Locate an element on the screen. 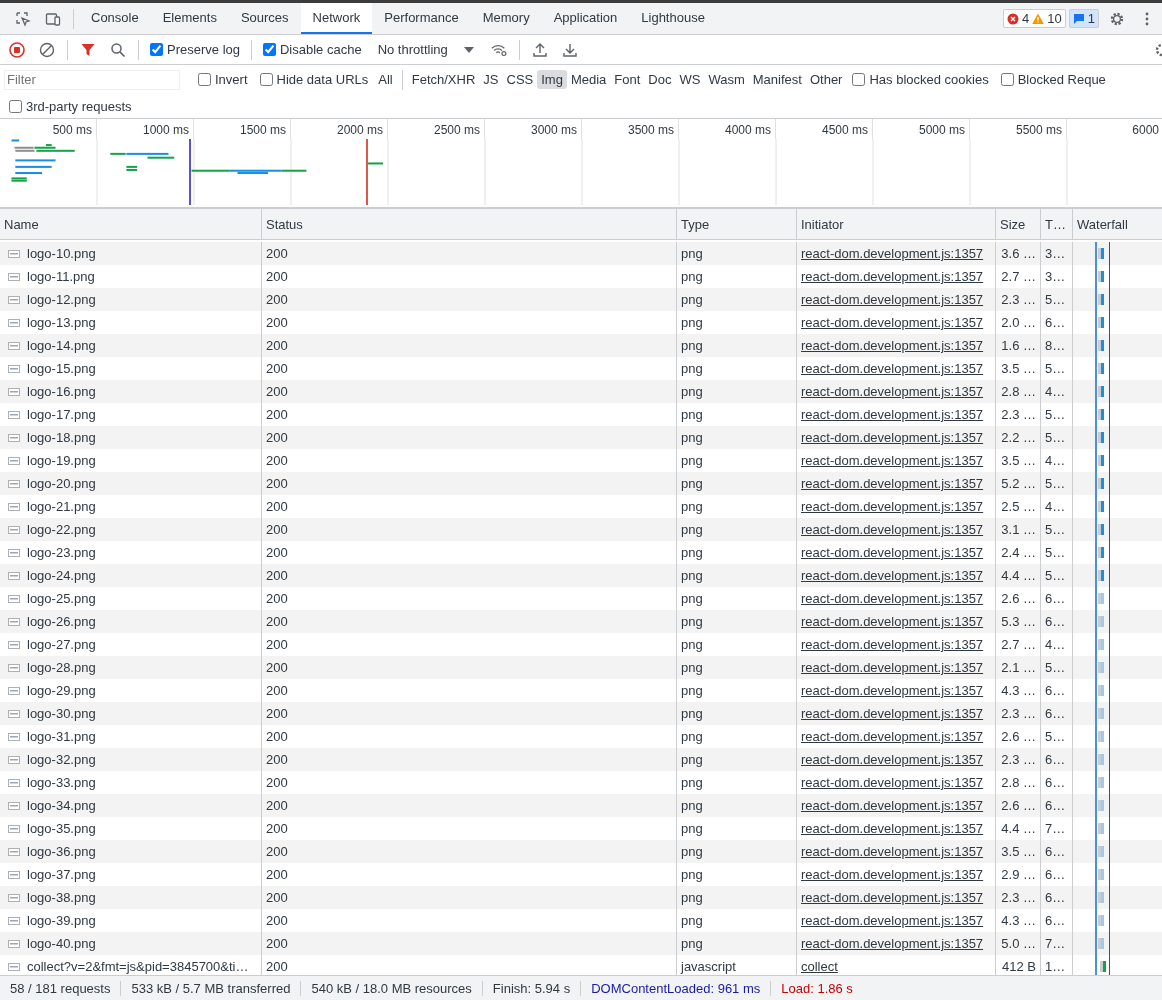 The height and width of the screenshot is (1000, 1162). request-name: logo-19.png is located at coordinates (61, 460).